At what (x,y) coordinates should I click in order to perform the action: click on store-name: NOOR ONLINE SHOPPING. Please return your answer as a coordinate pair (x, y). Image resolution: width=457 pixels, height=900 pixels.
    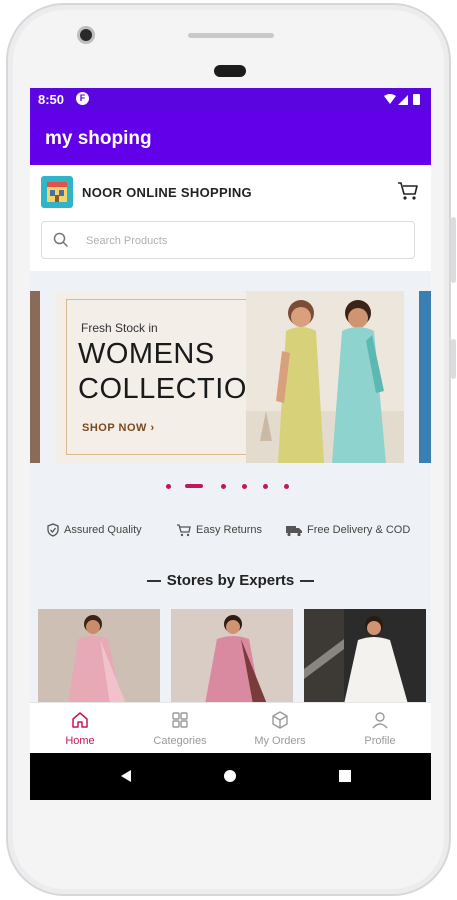
    Looking at the image, I should click on (167, 192).